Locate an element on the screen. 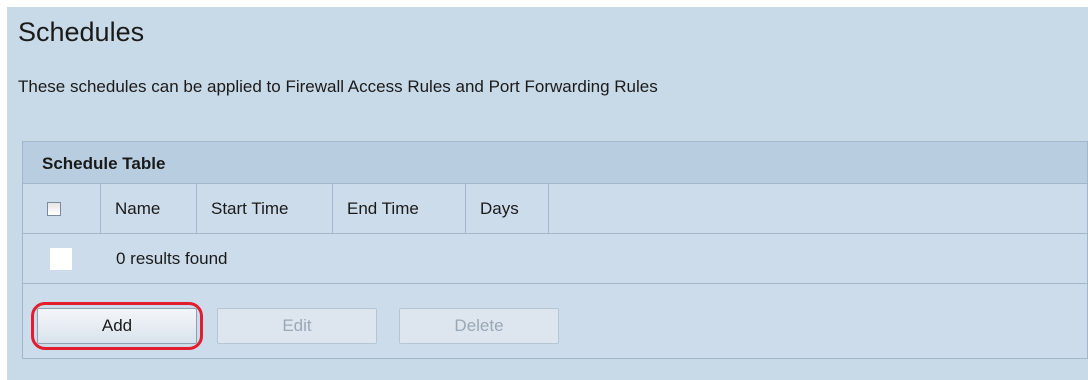 This screenshot has height=380, width=1088. edit-button: Edit is located at coordinates (297, 326).